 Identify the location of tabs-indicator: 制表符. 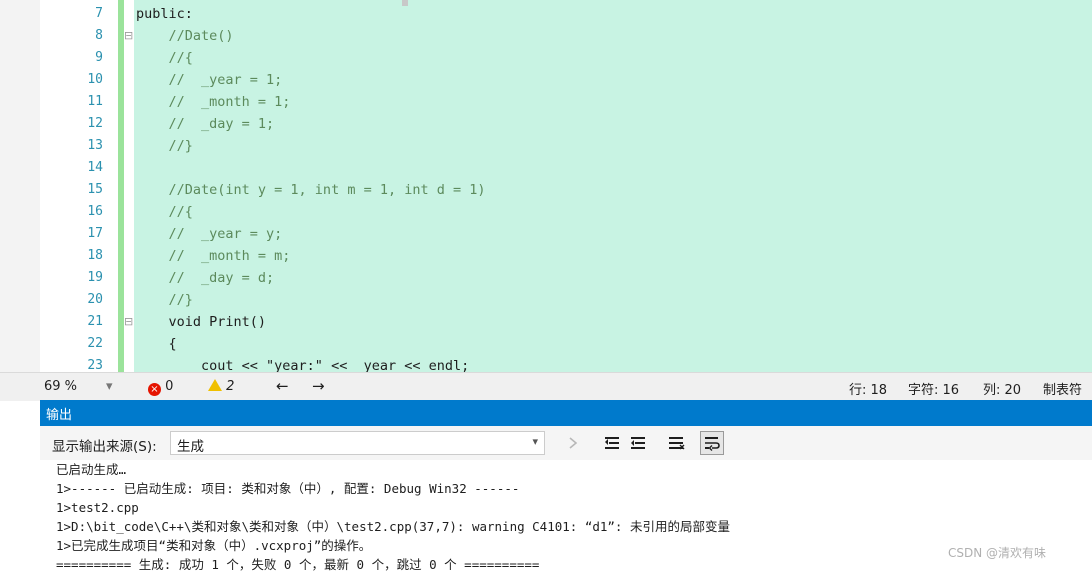
(1062, 388).